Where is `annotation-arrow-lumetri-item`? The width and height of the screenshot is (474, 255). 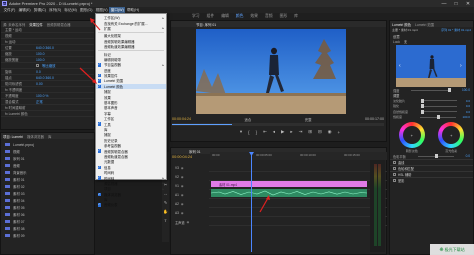
annotation-arrow-lumetri-item is located at coordinates (87, 75).